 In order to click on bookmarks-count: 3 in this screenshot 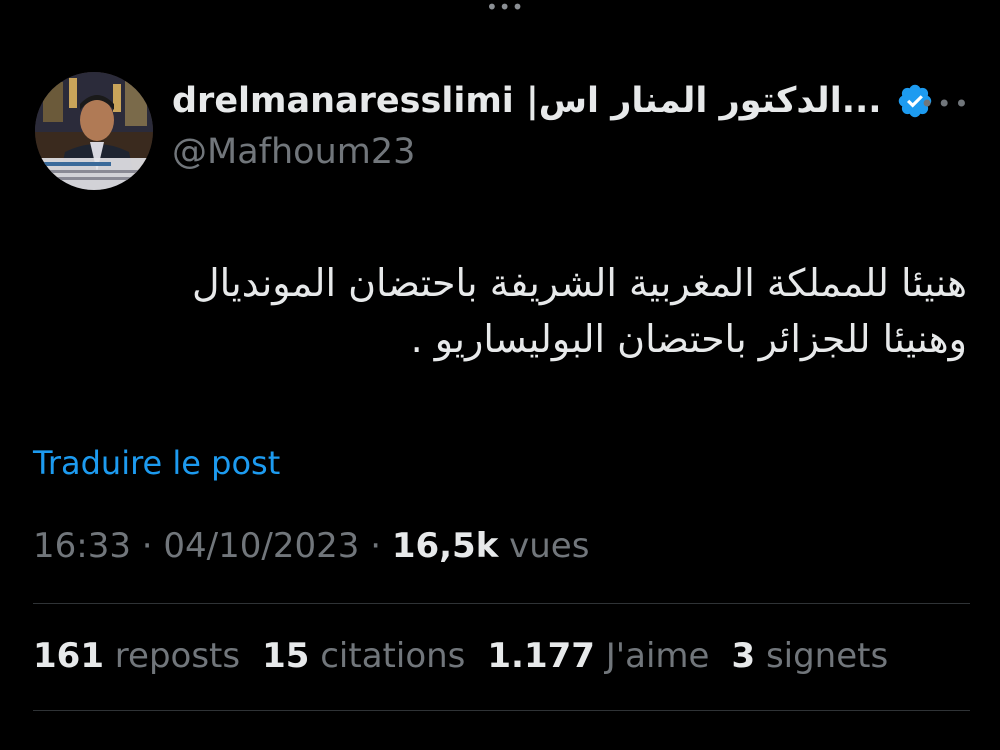, I will do `click(743, 656)`.